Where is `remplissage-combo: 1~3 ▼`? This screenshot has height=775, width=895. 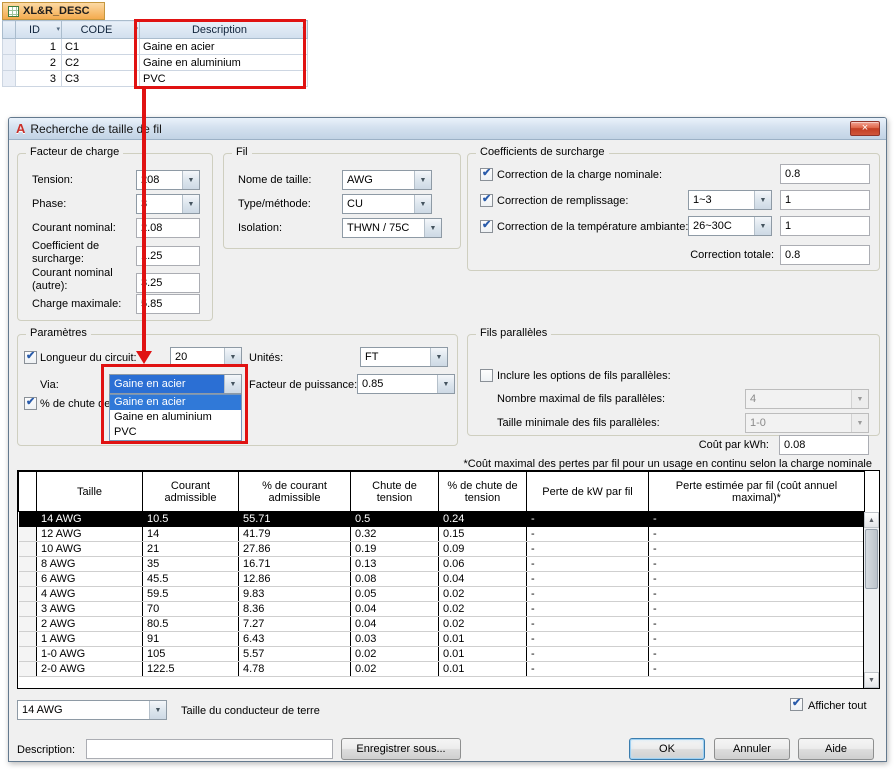 remplissage-combo: 1~3 ▼ is located at coordinates (730, 200).